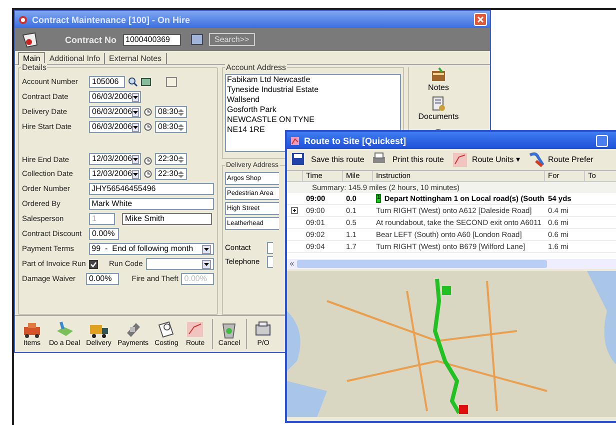 The image size is (616, 425). What do you see at coordinates (273, 90) in the screenshot?
I see `address-line: Tyneside Industrial Estate` at bounding box center [273, 90].